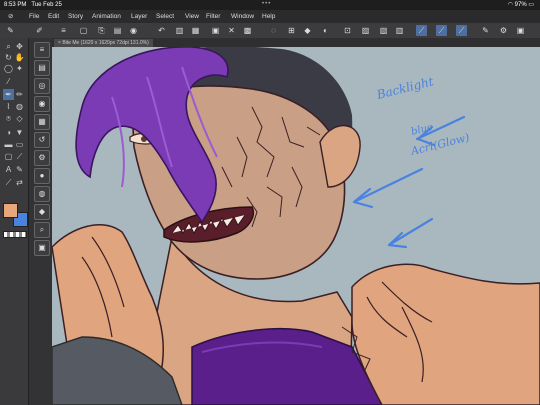  I want to click on color-wheel-icon: ◉, so click(42, 104).